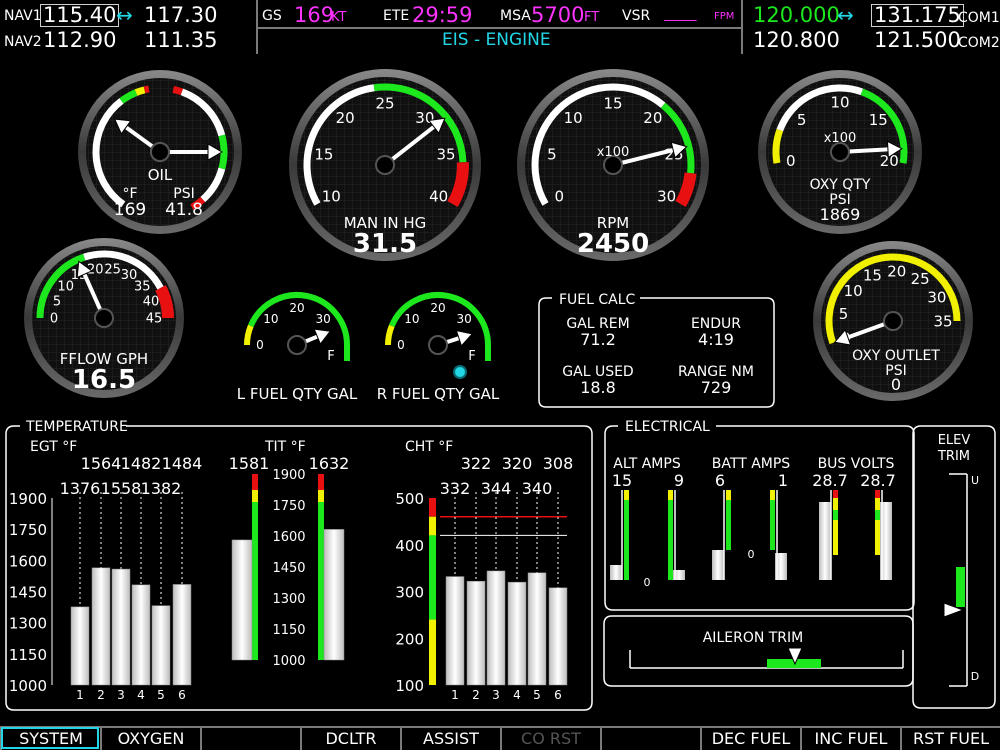 The width and height of the screenshot is (1000, 750). What do you see at coordinates (878, 480) in the screenshot?
I see `bus-volts-value-2: 28.7` at bounding box center [878, 480].